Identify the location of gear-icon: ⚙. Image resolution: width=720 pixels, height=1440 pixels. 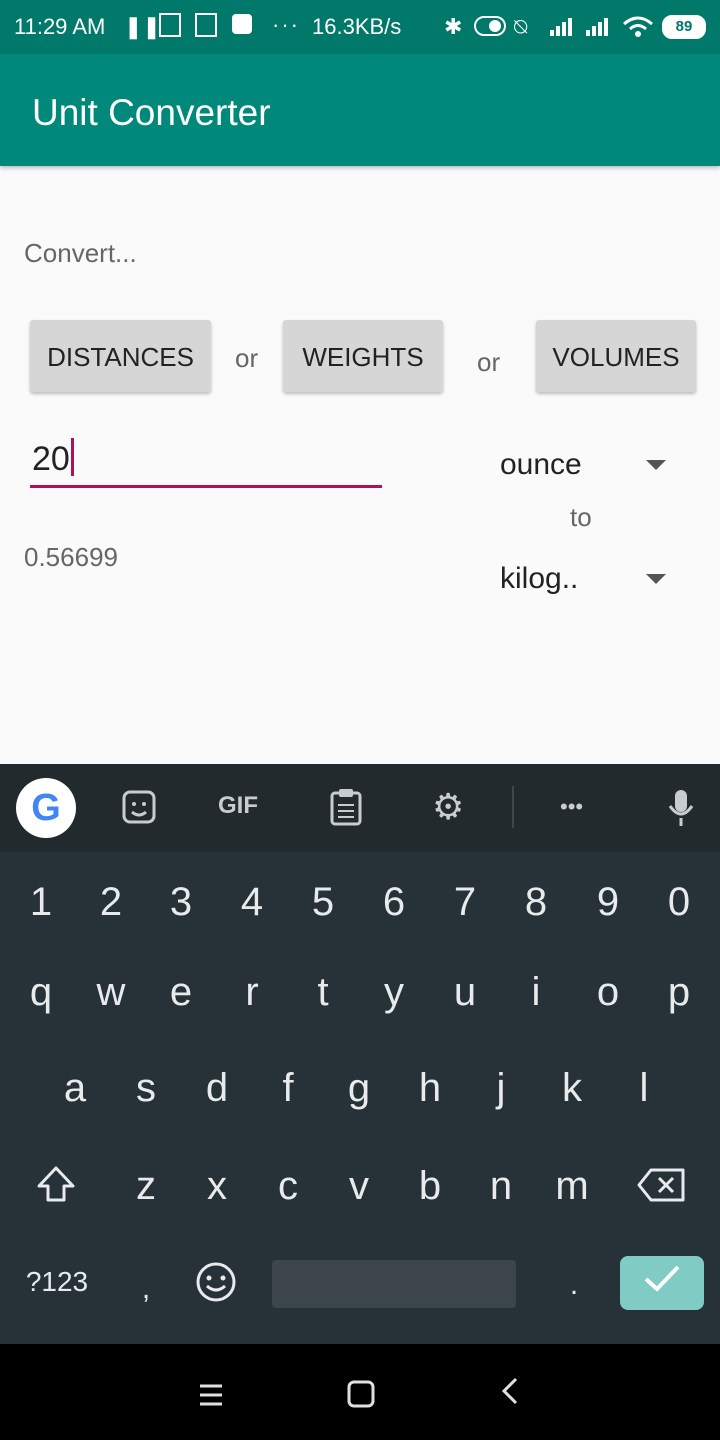
(448, 807).